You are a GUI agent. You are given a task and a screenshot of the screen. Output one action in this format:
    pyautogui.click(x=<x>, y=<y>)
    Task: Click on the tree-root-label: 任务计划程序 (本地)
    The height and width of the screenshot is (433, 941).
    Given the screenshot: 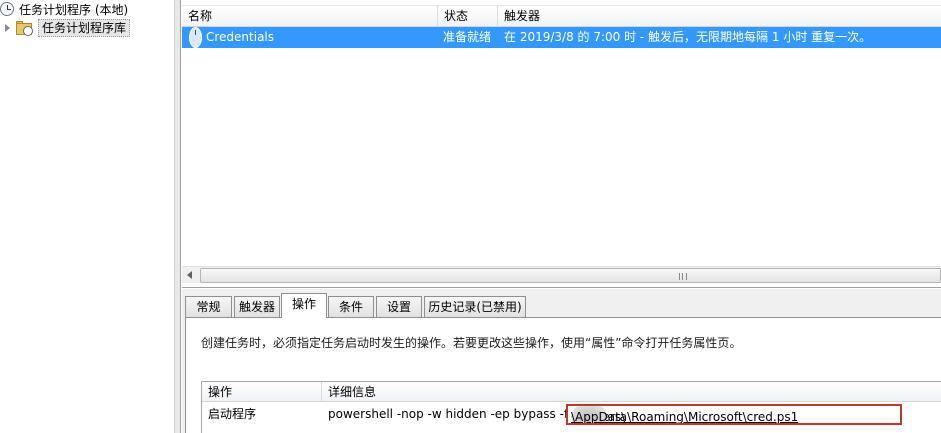 What is the action you would take?
    pyautogui.click(x=74, y=9)
    